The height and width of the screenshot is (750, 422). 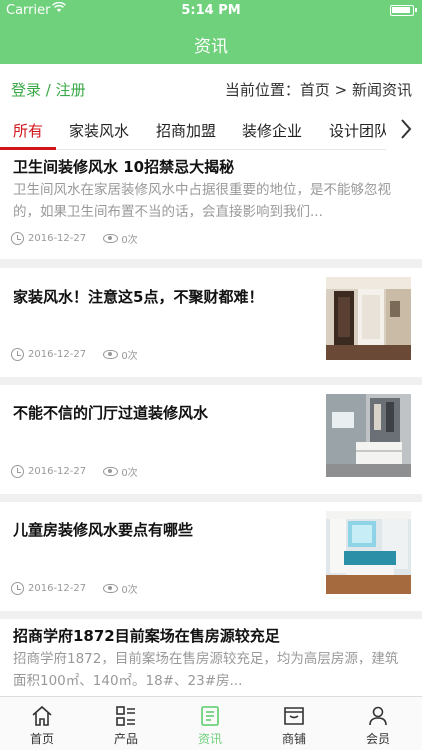 I want to click on nav-home: 首页, so click(x=42, y=723).